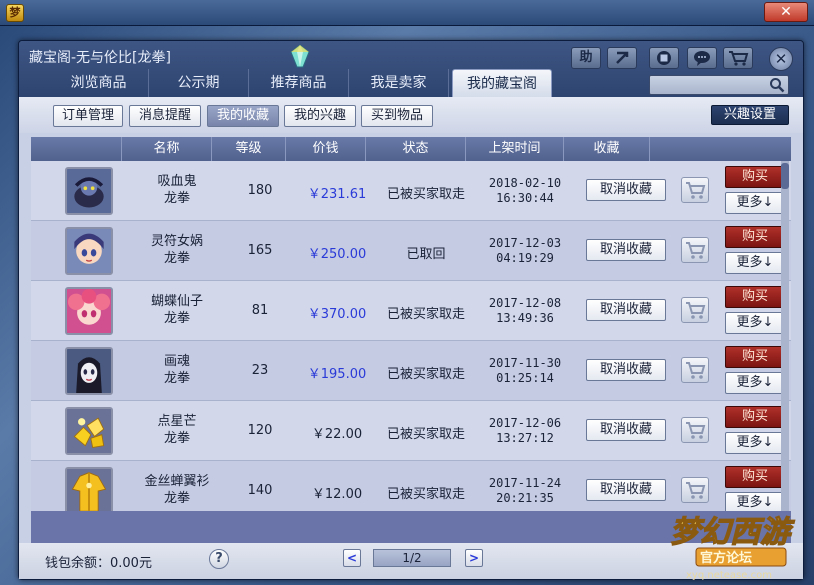 This screenshot has width=814, height=585. Describe the element at coordinates (586, 58) in the screenshot. I see `help-tool-button: 助` at that location.